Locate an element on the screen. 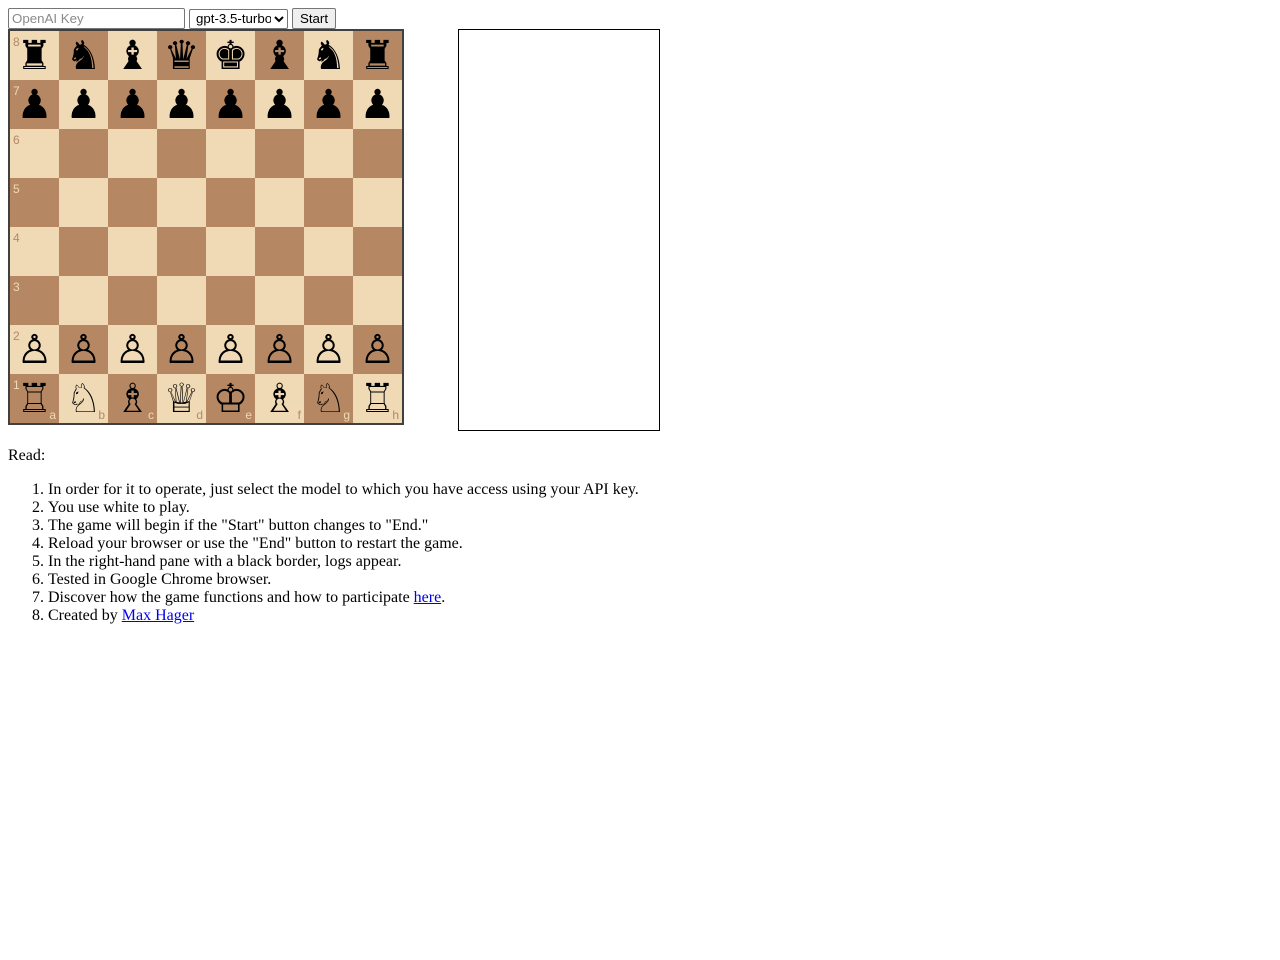 Image resolution: width=1280 pixels, height=960 pixels. square-g1: ♘ g is located at coordinates (328, 398).